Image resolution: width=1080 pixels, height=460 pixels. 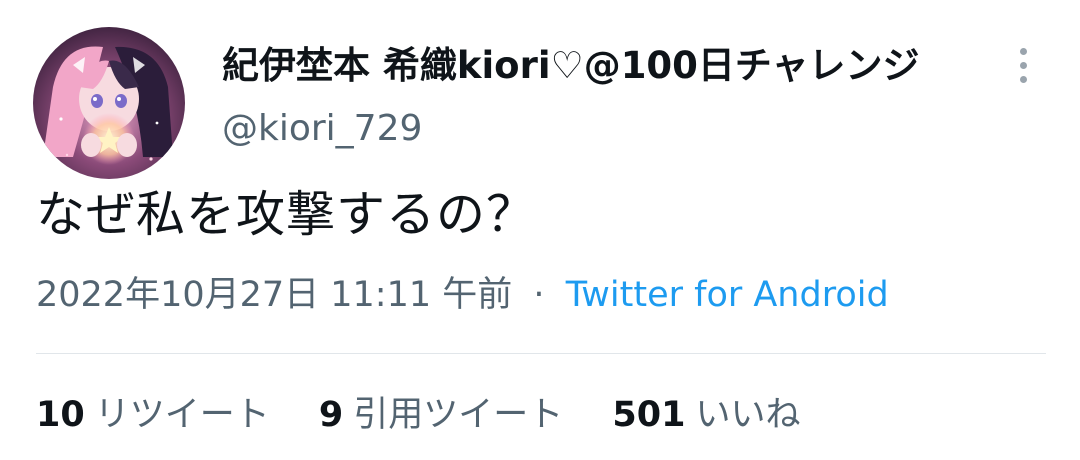 I want to click on retweets-stat: 10 リツイート, so click(x=153, y=415).